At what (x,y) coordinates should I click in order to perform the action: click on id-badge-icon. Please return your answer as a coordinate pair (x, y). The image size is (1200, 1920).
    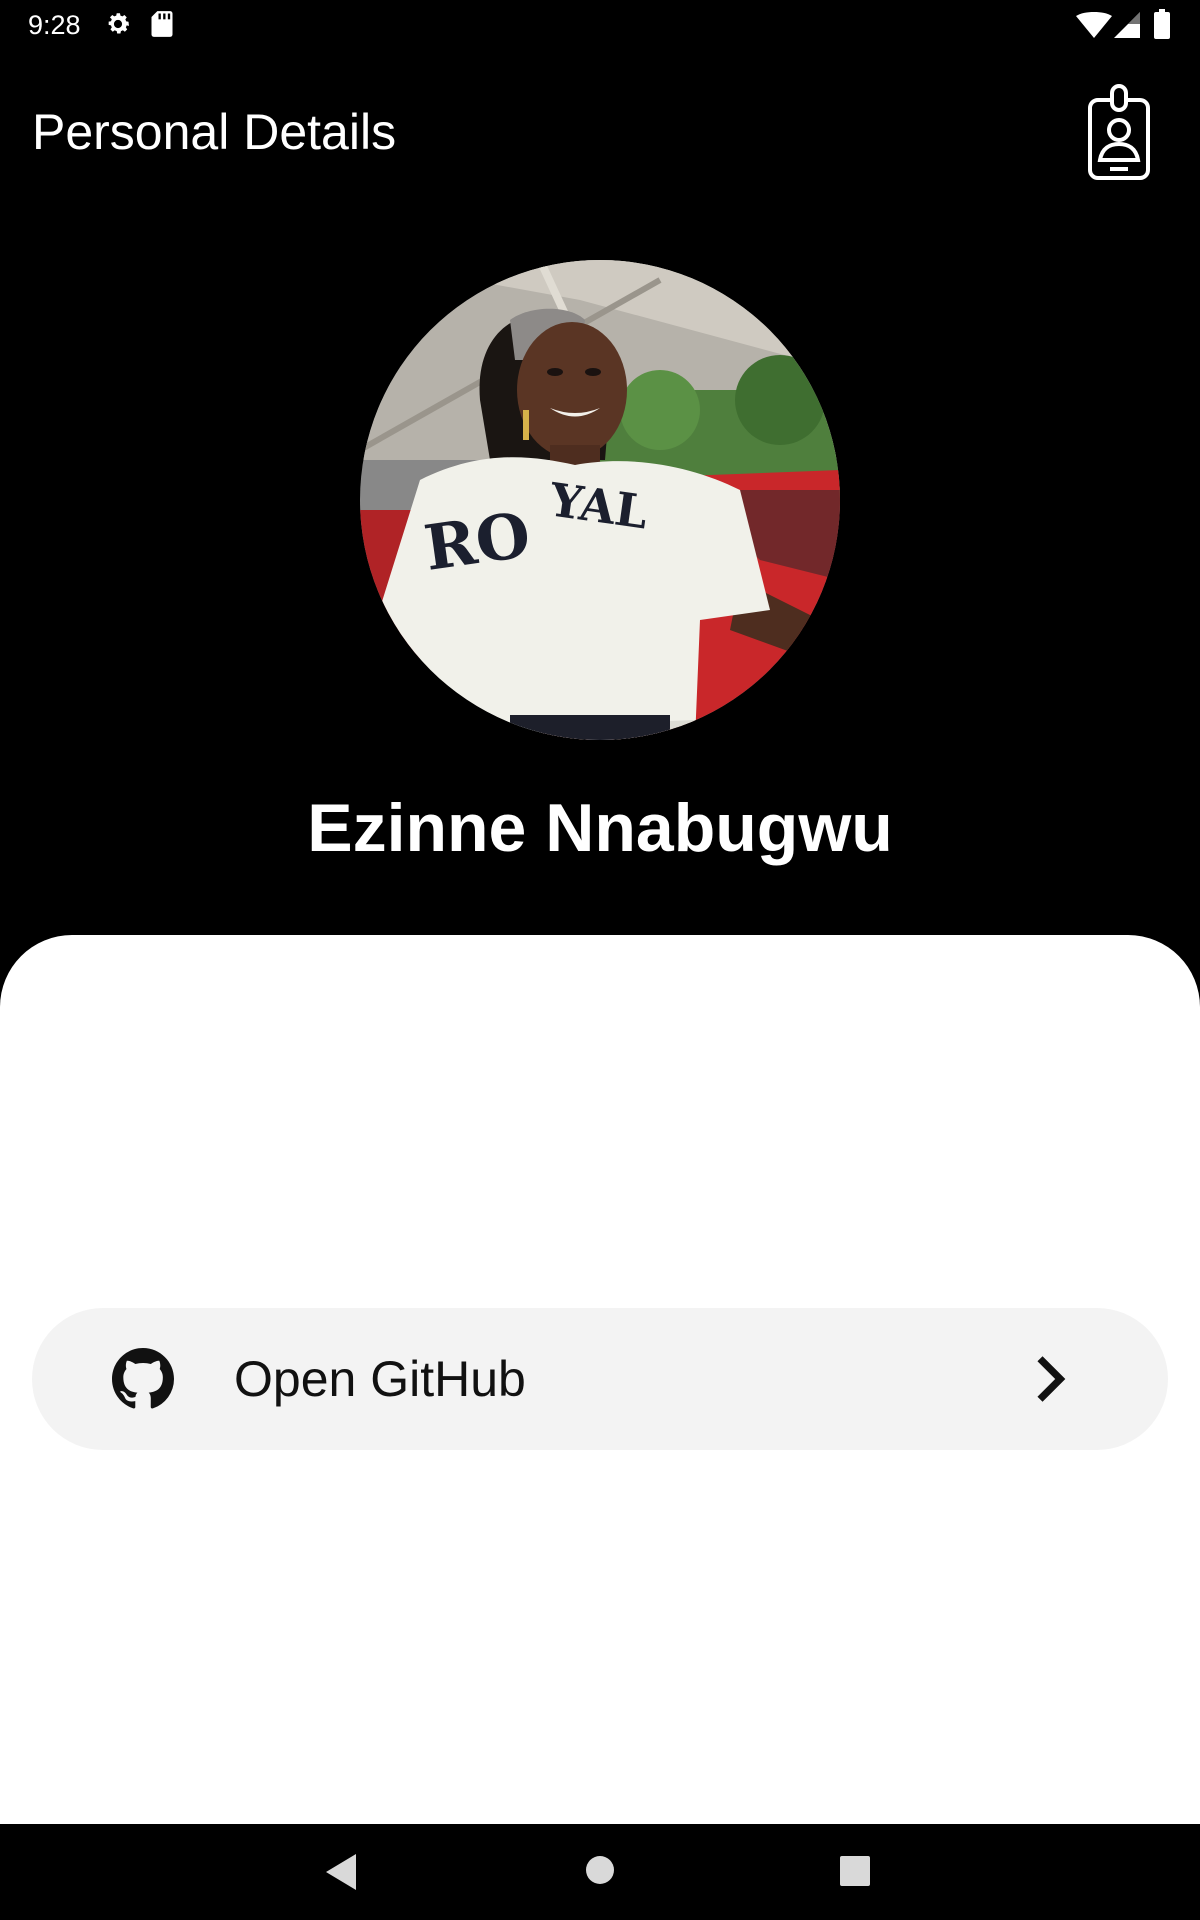
    Looking at the image, I should click on (1119, 132).